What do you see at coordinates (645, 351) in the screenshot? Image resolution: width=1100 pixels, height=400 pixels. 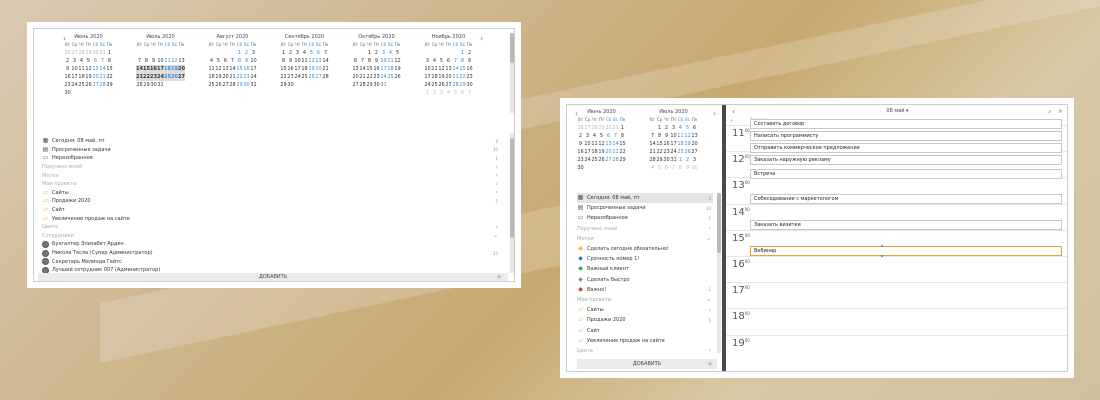 I see `section-header: Цвета ‹` at bounding box center [645, 351].